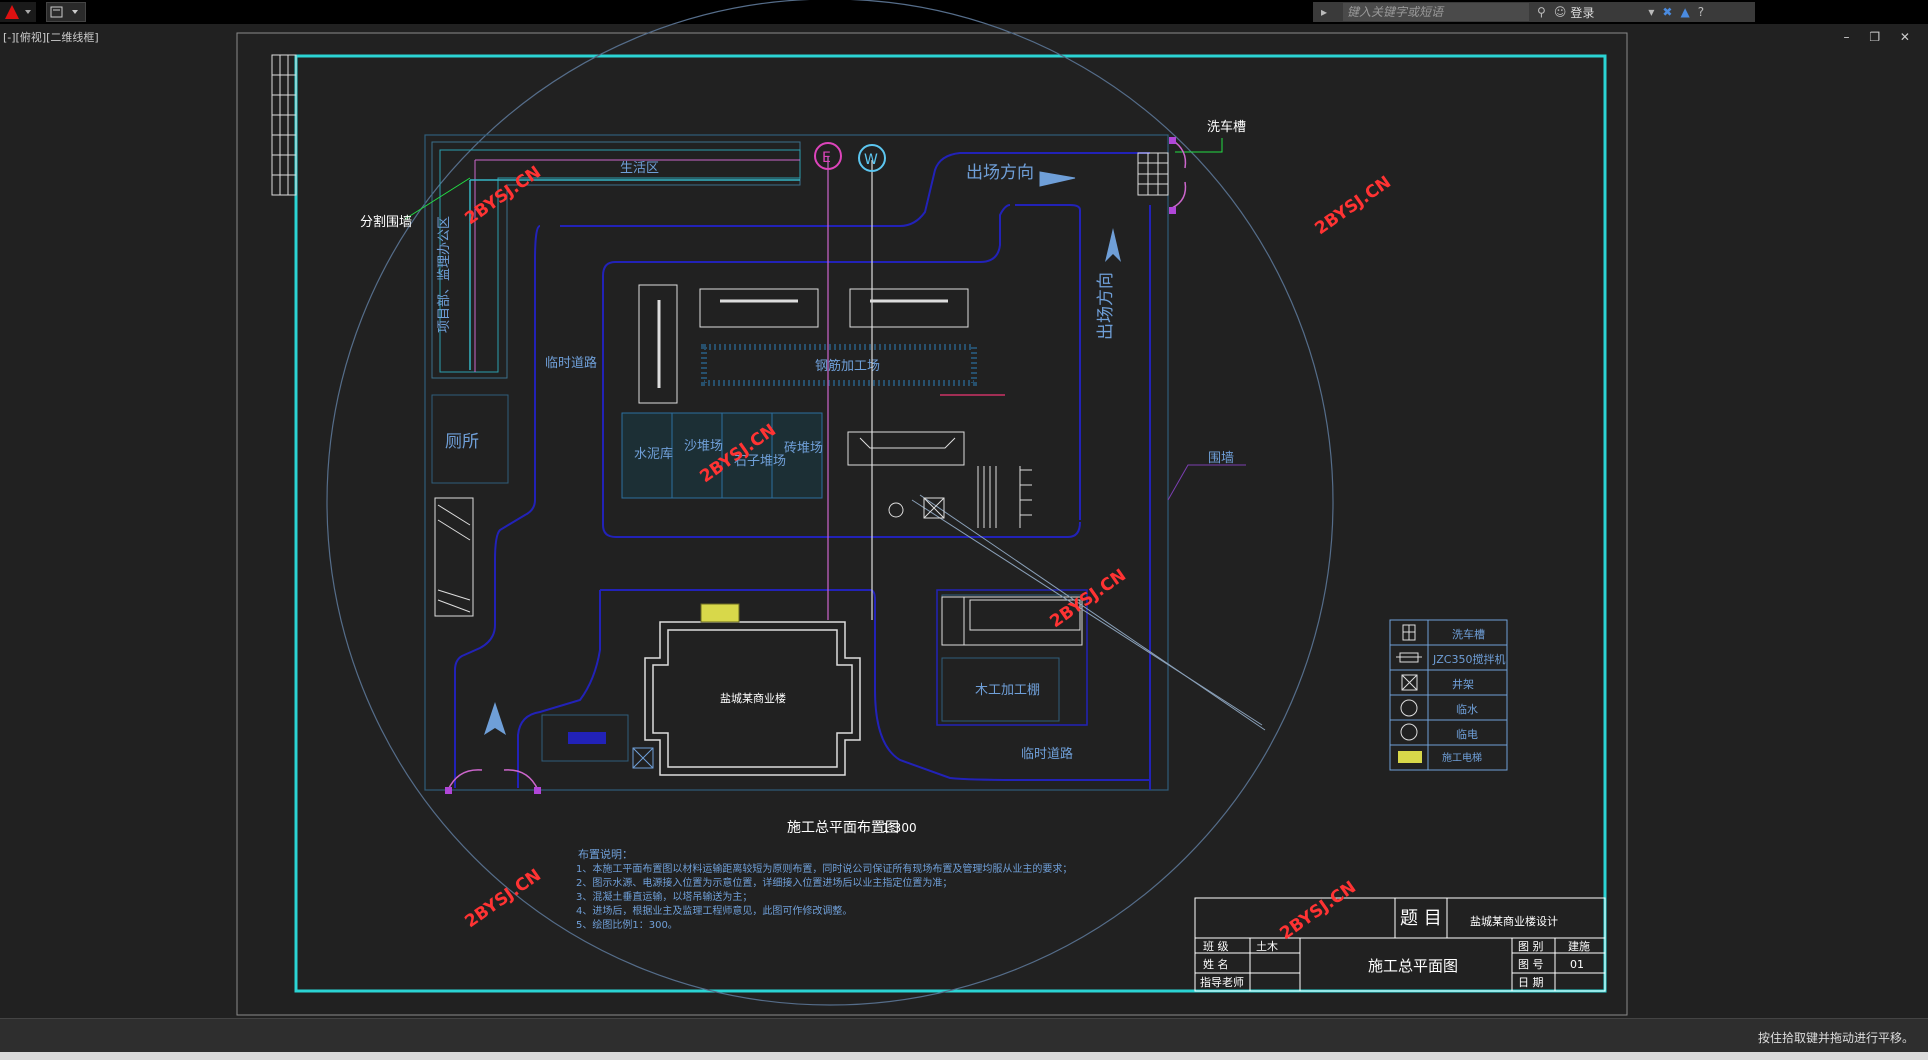  I want to click on note-line: 4、进场后，根据业主及监理工程师意见，此图可作修改调整。, so click(714, 910).